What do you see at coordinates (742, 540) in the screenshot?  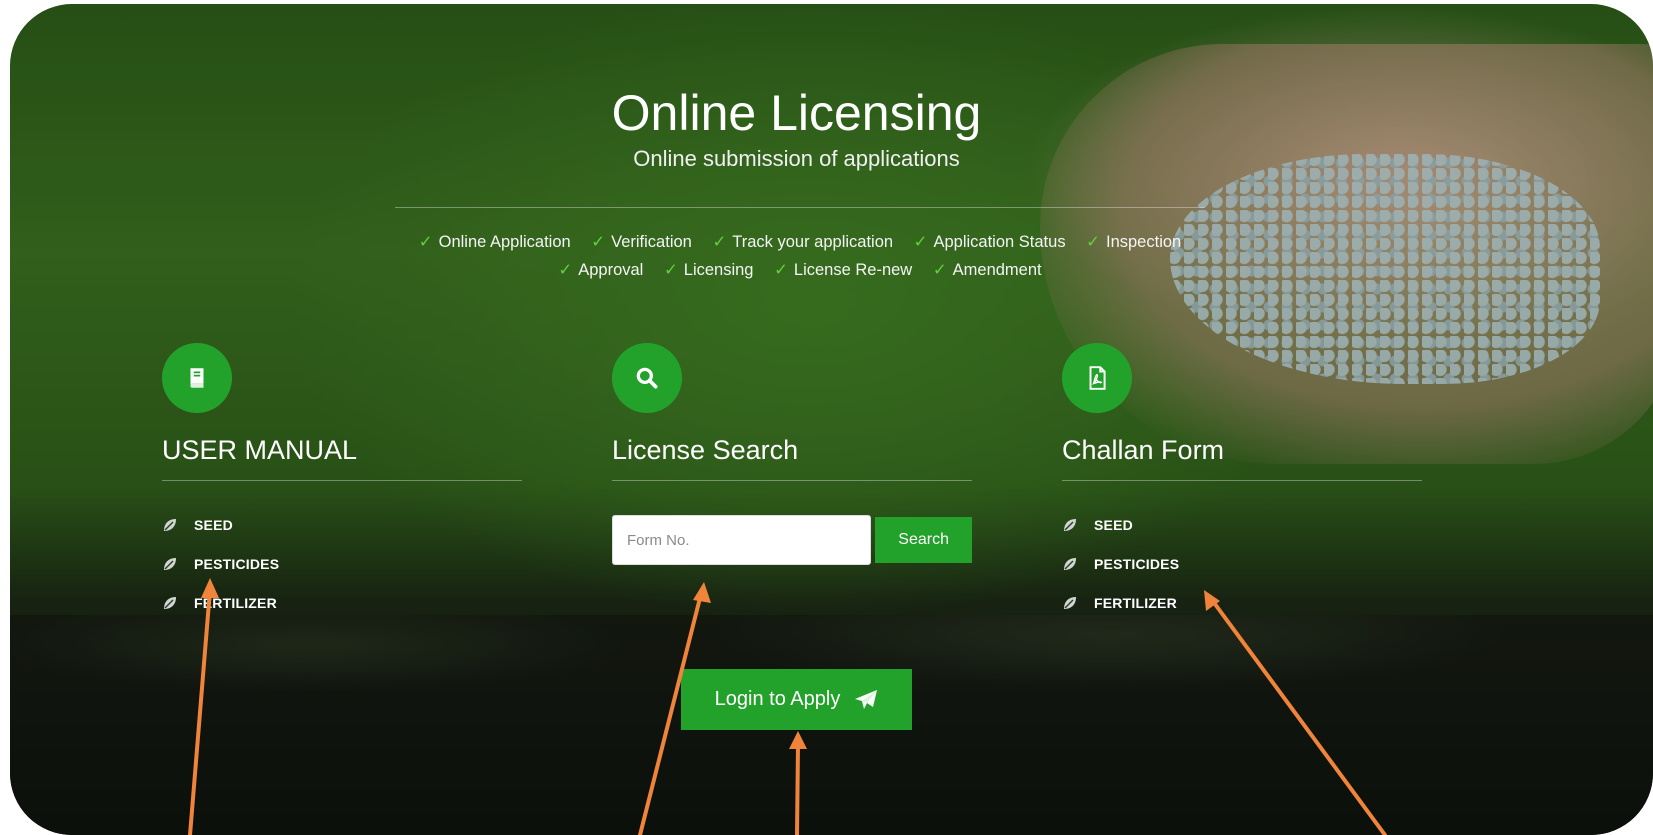 I see `form-no-input` at bounding box center [742, 540].